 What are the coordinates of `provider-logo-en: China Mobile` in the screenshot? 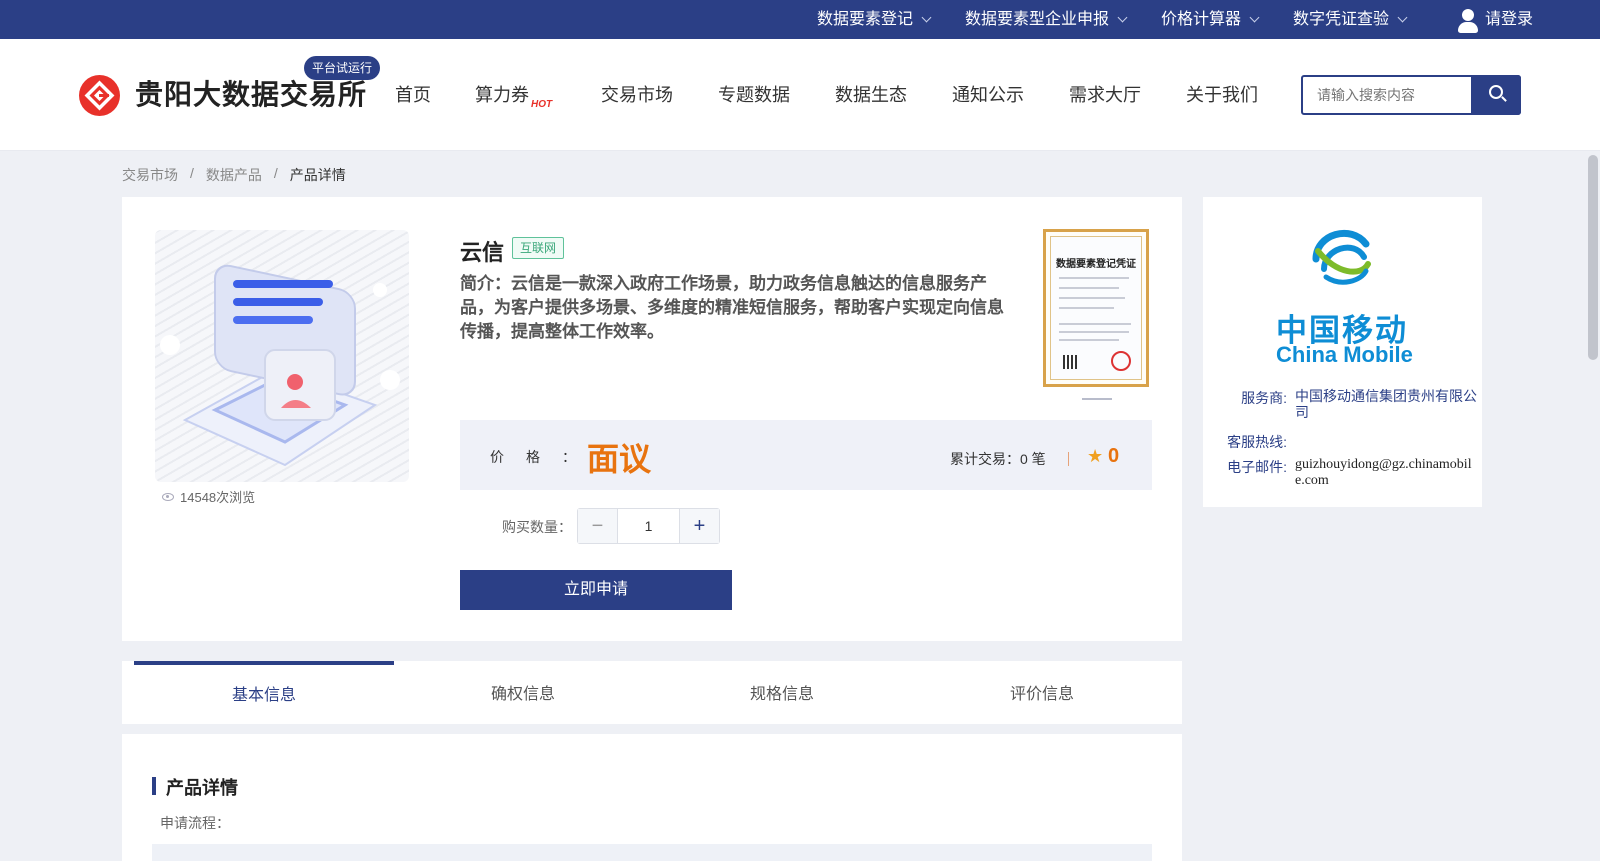 It's located at (1344, 354).